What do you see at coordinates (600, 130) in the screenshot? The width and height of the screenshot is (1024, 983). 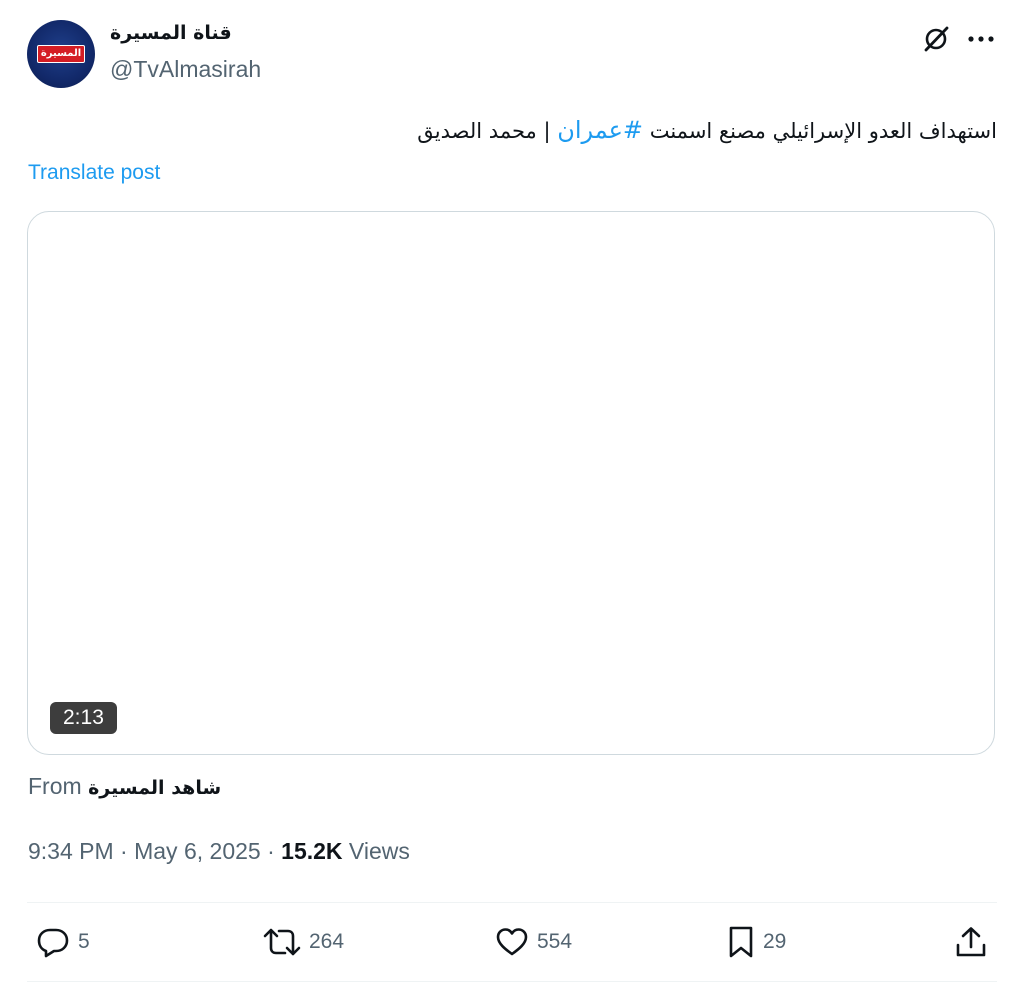 I see `hashtag-link: #عمران` at bounding box center [600, 130].